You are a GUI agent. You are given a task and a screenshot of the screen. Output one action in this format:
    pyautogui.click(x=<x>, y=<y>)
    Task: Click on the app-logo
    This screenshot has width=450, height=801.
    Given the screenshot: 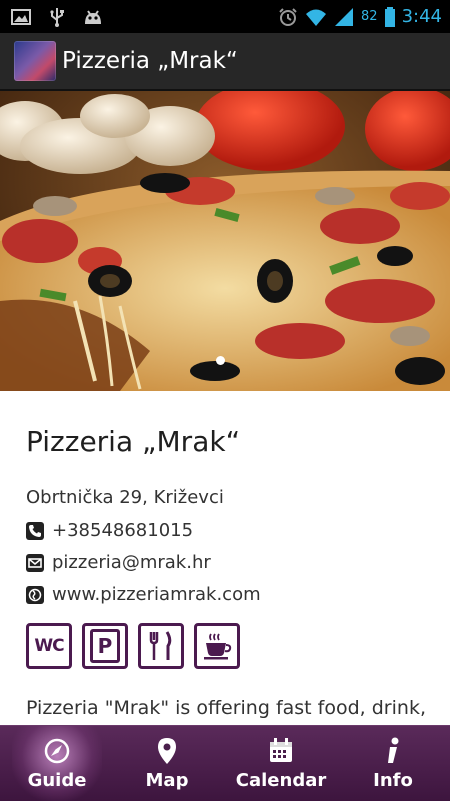 What is the action you would take?
    pyautogui.click(x=35, y=61)
    